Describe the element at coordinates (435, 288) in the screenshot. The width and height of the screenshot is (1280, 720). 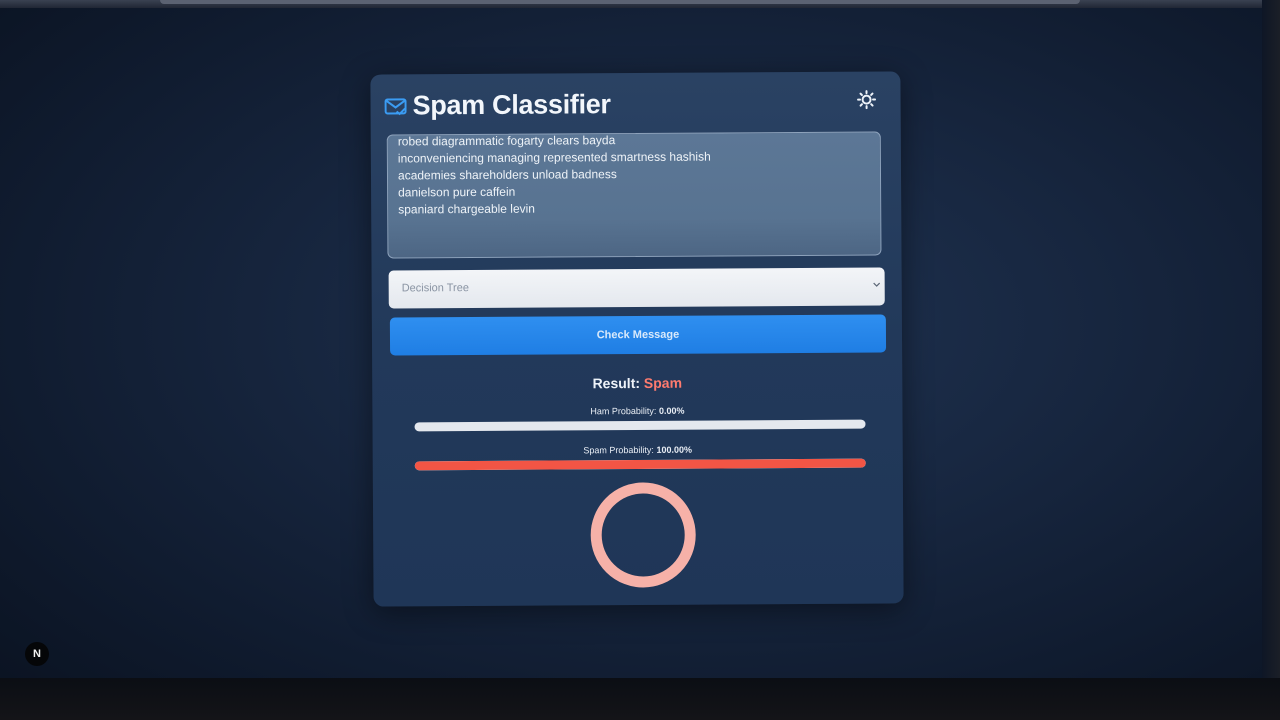
I see `model-select-value: Decision Tree` at that location.